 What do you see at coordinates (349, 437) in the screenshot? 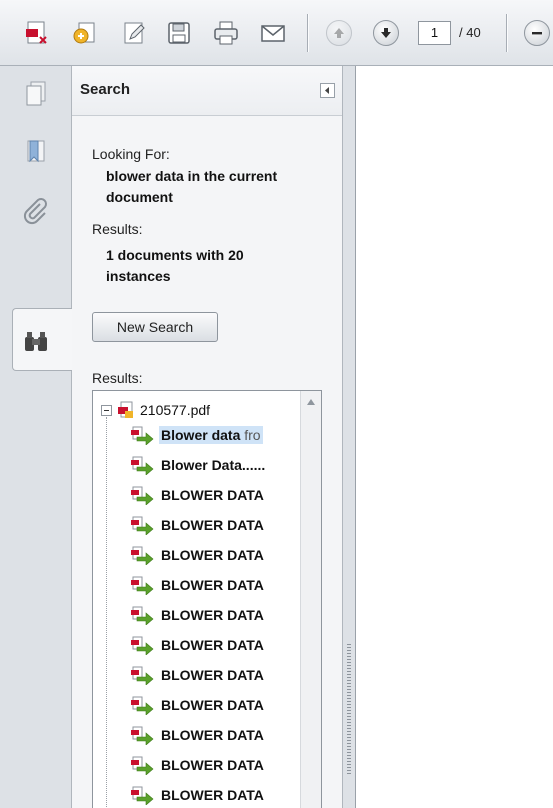
I see `pane-splitter` at bounding box center [349, 437].